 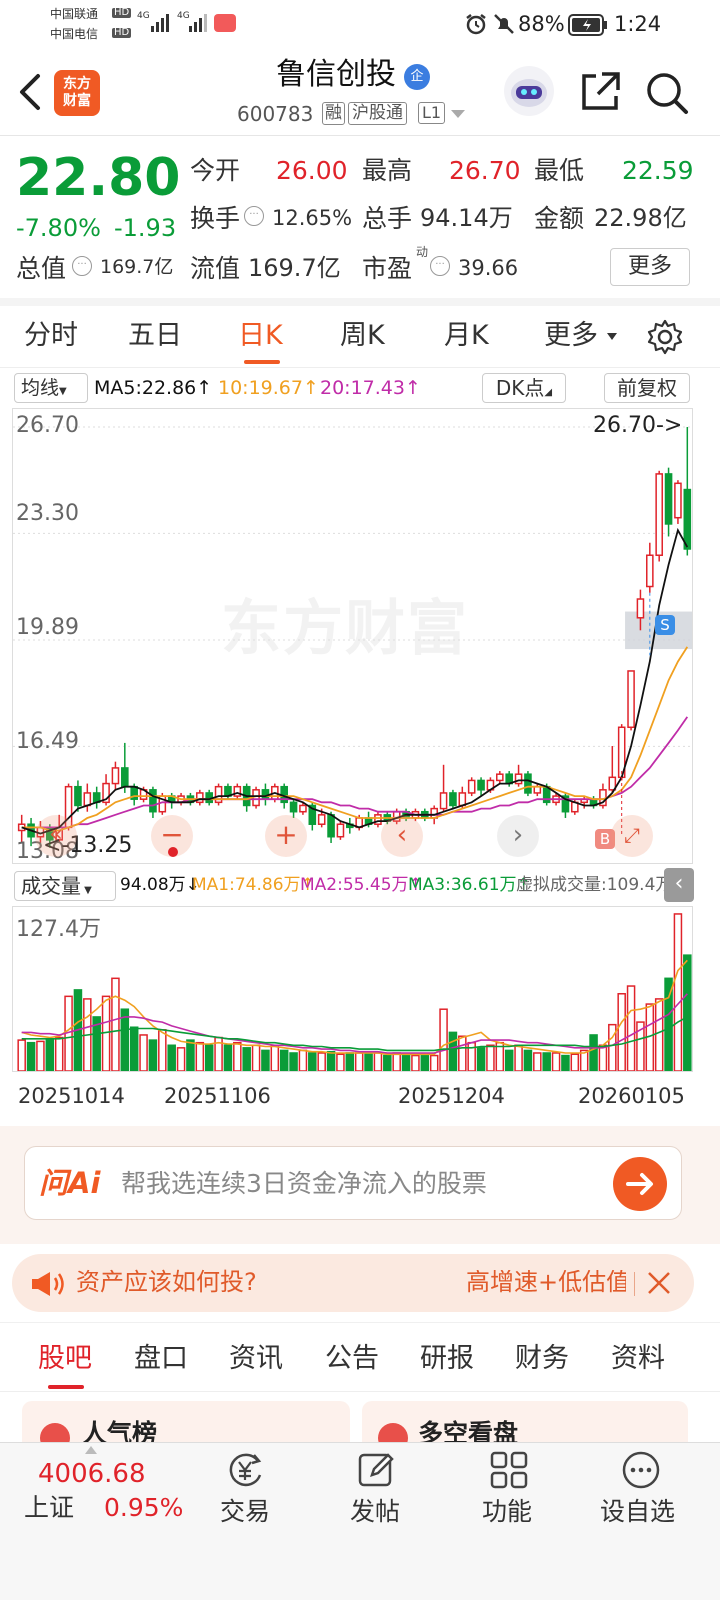 I want to click on tab-news: 资讯, so click(x=256, y=1358).